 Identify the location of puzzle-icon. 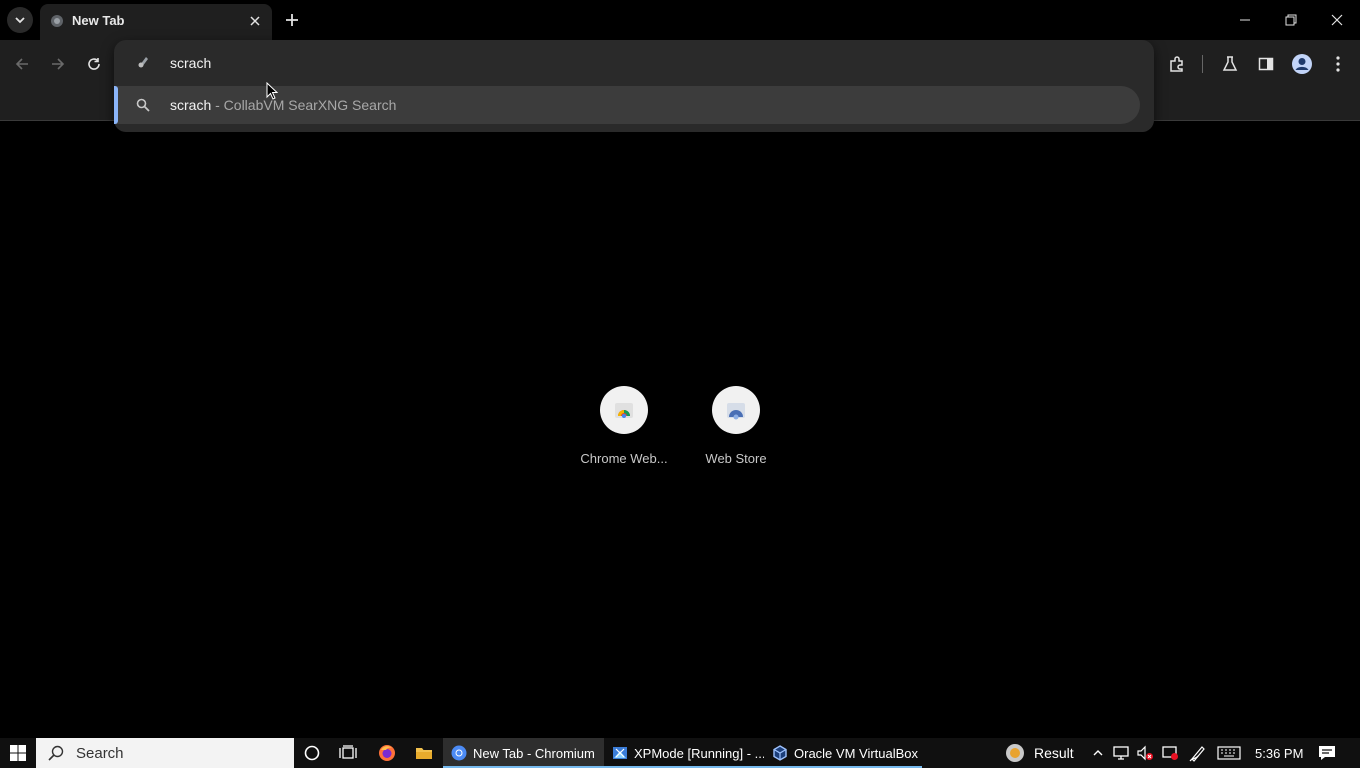
(1176, 64).